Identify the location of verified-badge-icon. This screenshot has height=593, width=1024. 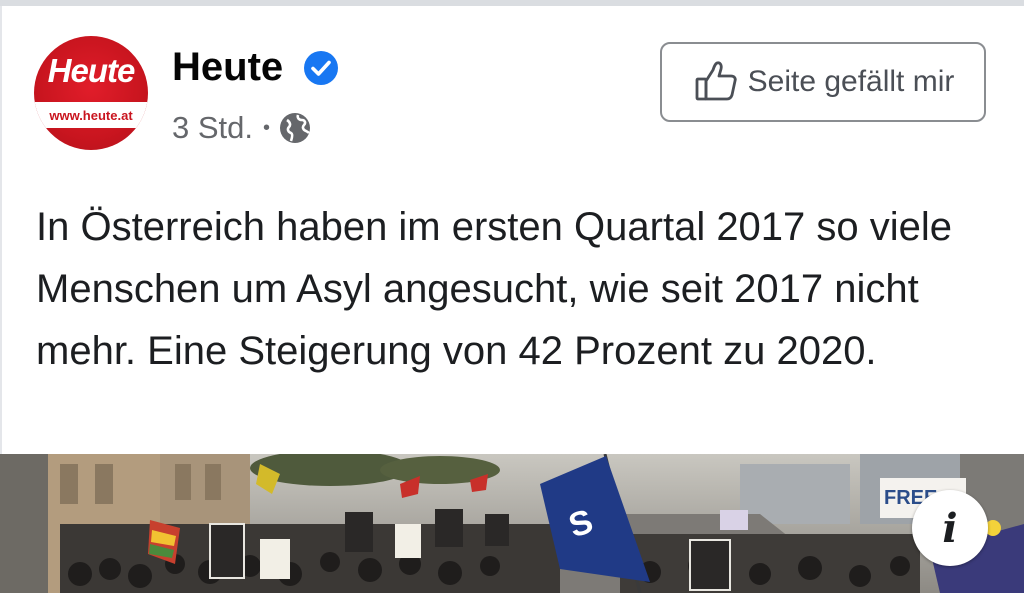
(321, 68).